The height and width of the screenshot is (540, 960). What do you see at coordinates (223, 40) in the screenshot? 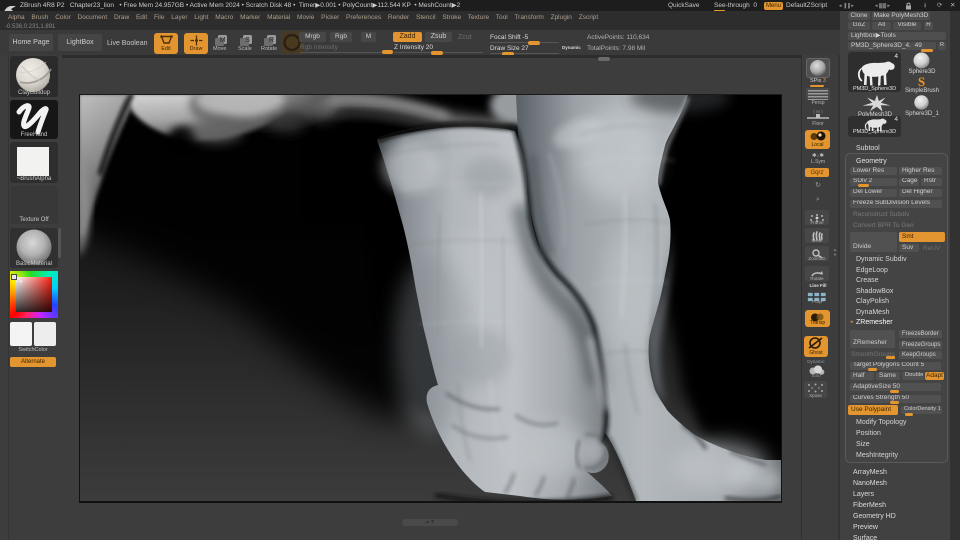
I see `svg-text: M` at bounding box center [223, 40].